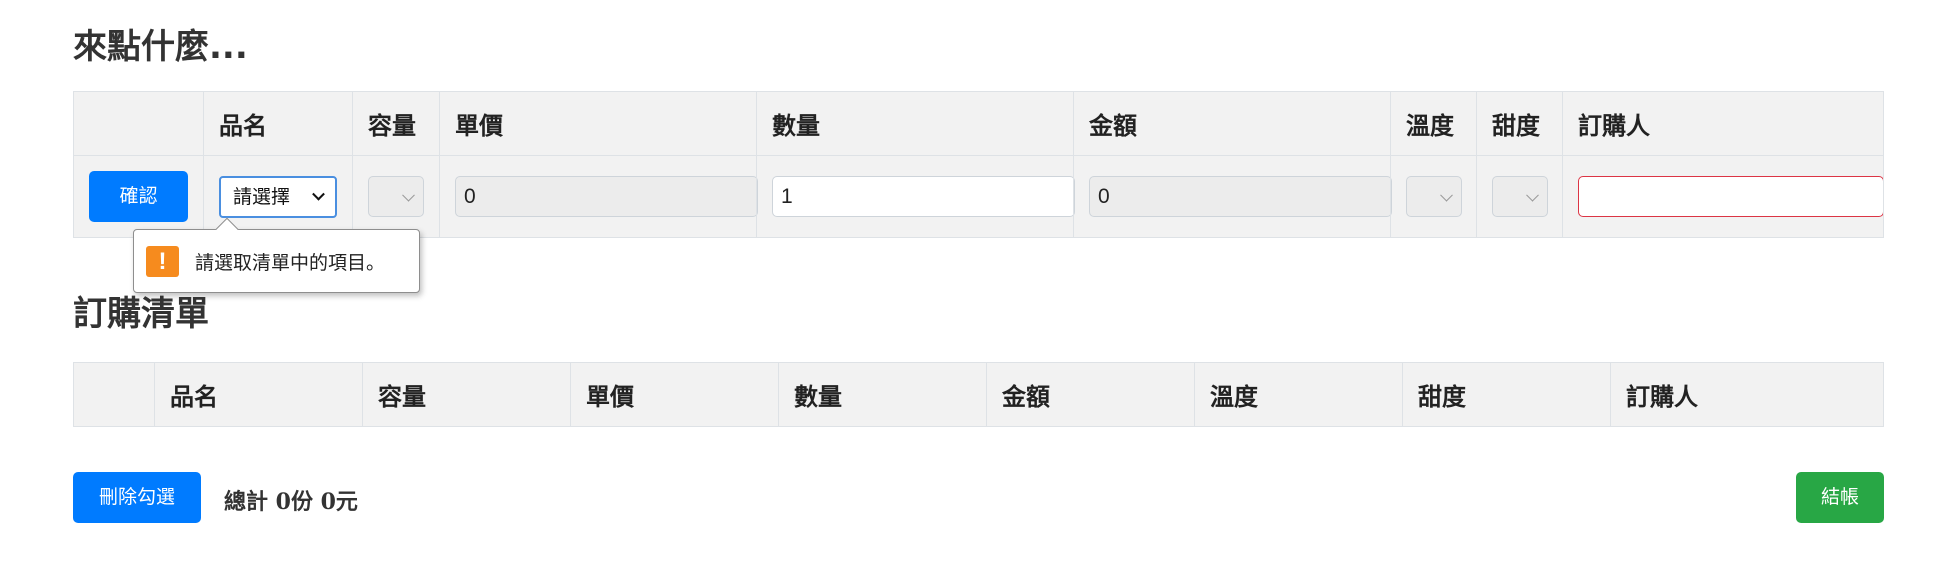  Describe the element at coordinates (1298, 394) in the screenshot. I see `list-header-temperature: 溫度` at that location.